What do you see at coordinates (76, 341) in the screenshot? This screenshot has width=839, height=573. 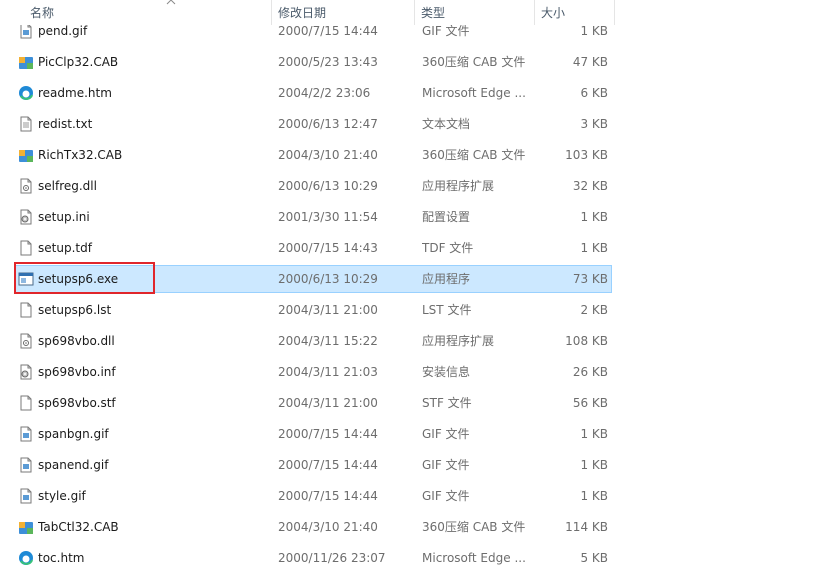 I see `file-name: sp698vbo.dll` at bounding box center [76, 341].